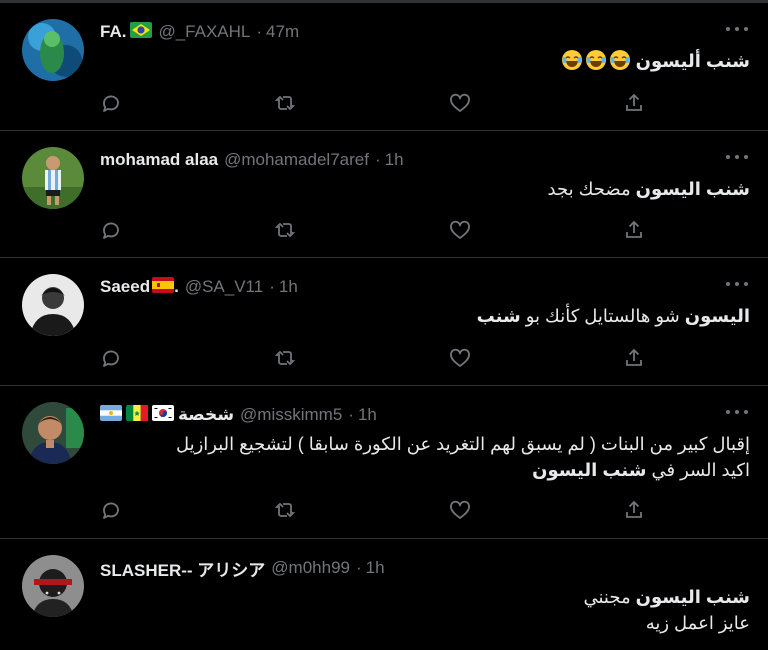  I want to click on username: @m0hh99, so click(310, 568).